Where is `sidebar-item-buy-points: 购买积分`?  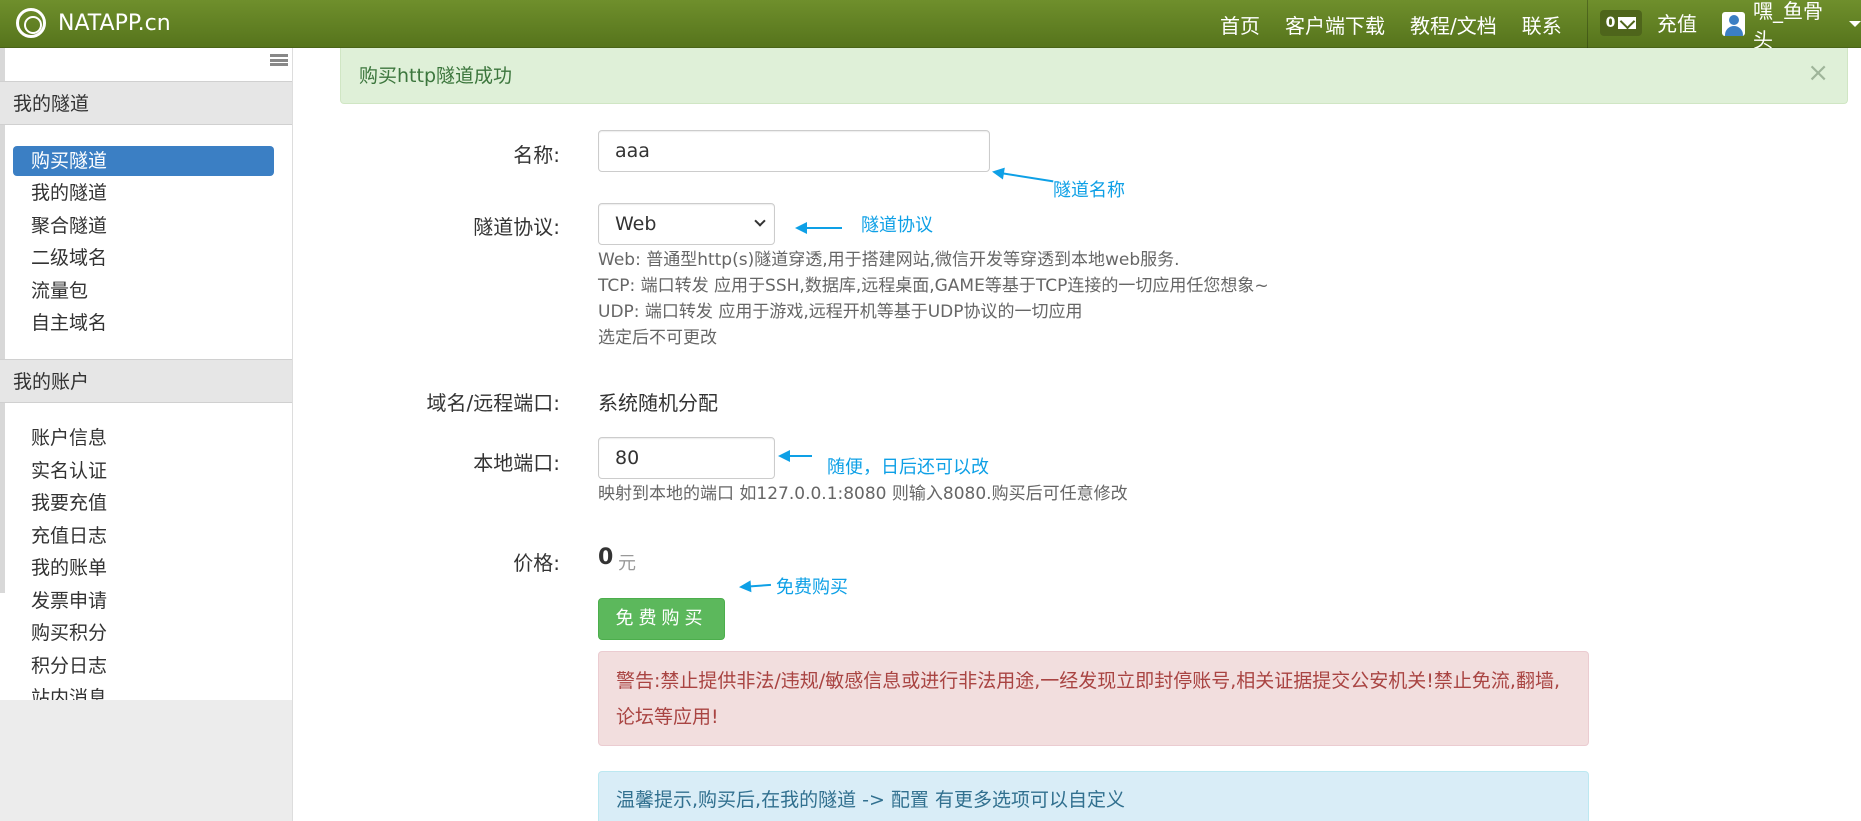 sidebar-item-buy-points: 购买积分 is located at coordinates (143, 633).